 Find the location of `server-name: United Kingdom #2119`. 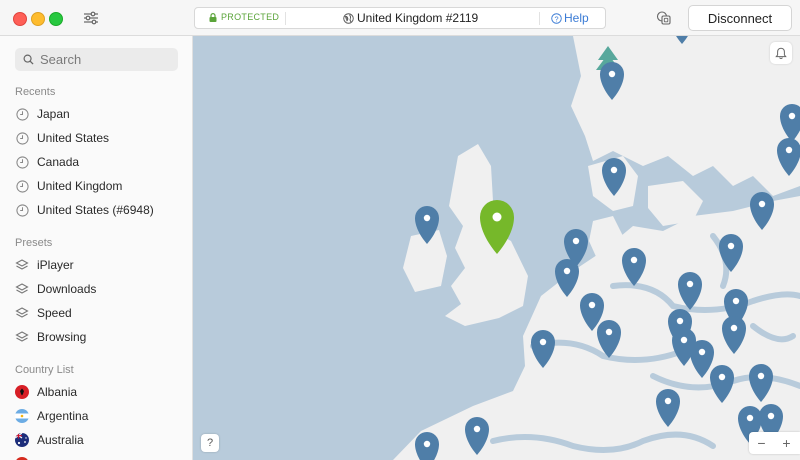

server-name: United Kingdom #2119 is located at coordinates (418, 18).